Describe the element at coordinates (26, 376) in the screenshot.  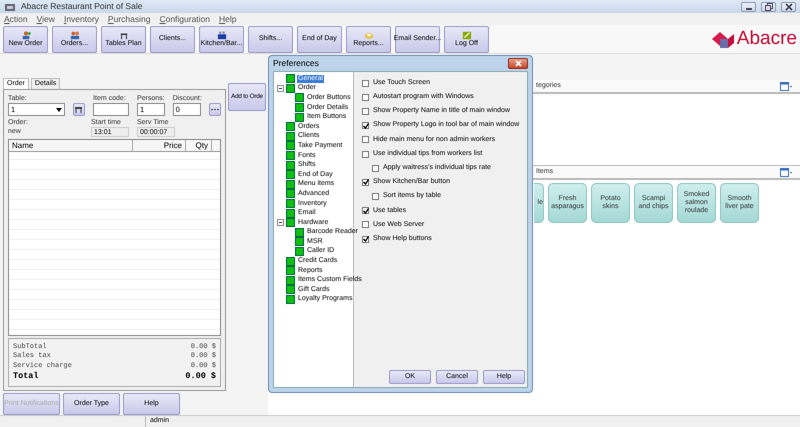
I see `total-label: Total` at that location.